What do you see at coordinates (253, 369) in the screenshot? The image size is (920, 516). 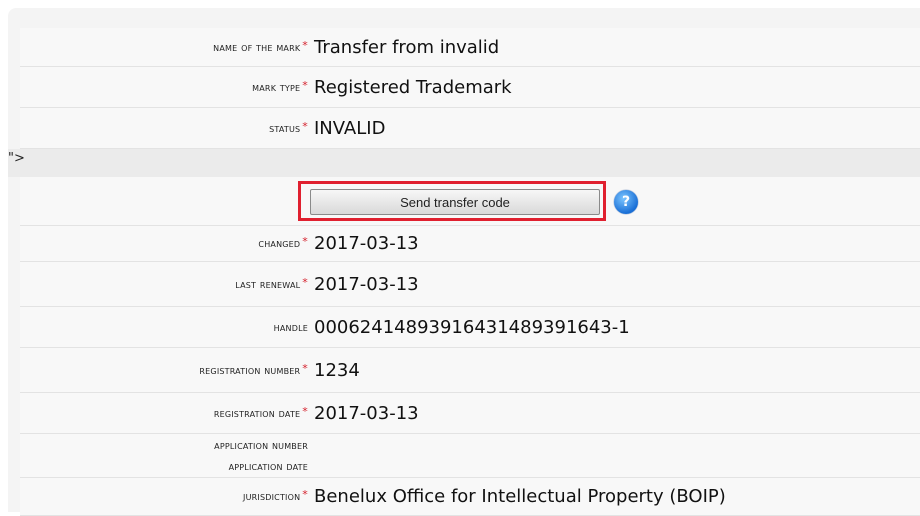 I see `field-label: Registration number *` at bounding box center [253, 369].